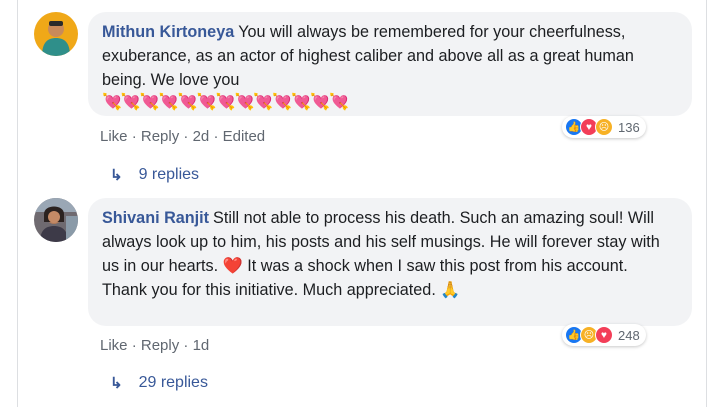 This screenshot has width=724, height=407. What do you see at coordinates (450, 290) in the screenshot?
I see `pray-emoji: 🙏` at bounding box center [450, 290].